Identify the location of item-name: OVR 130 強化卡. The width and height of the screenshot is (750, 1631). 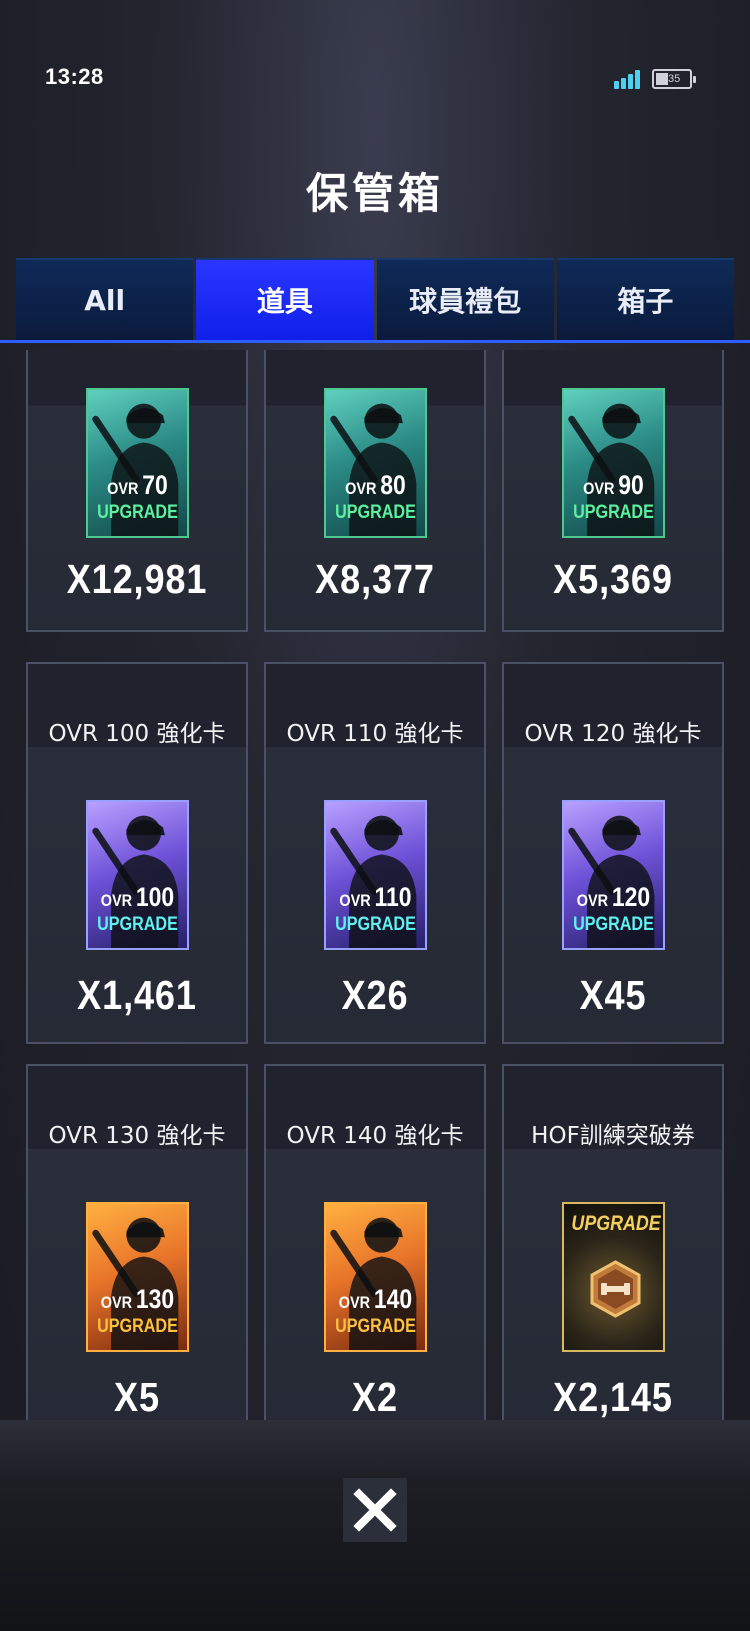
(137, 1136).